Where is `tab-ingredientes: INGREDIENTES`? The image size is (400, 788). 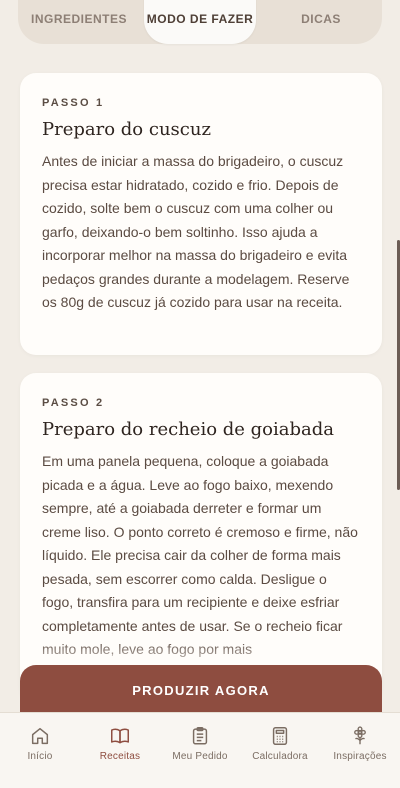 tab-ingredientes: INGREDIENTES is located at coordinates (79, 19).